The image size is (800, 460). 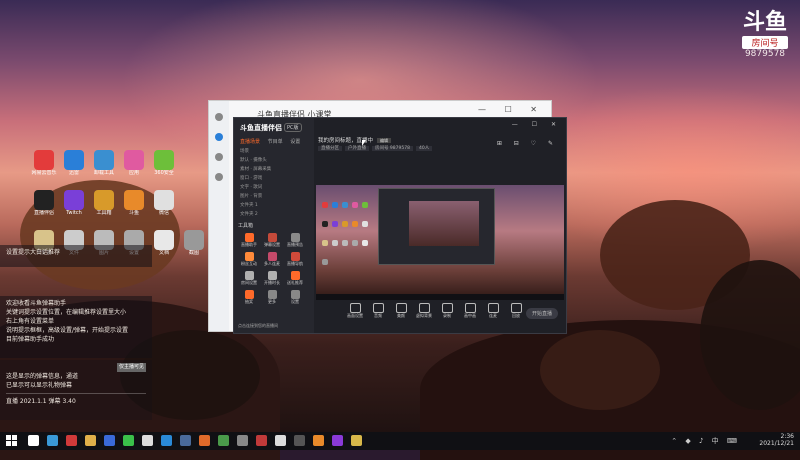 I want to click on desktop-icon: 网易云音乐, so click(x=44, y=163).